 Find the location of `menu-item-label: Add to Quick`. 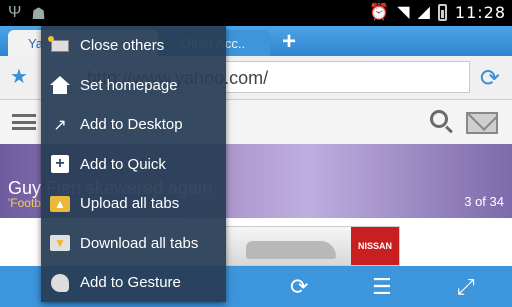

menu-item-label: Add to Quick is located at coordinates (123, 164).